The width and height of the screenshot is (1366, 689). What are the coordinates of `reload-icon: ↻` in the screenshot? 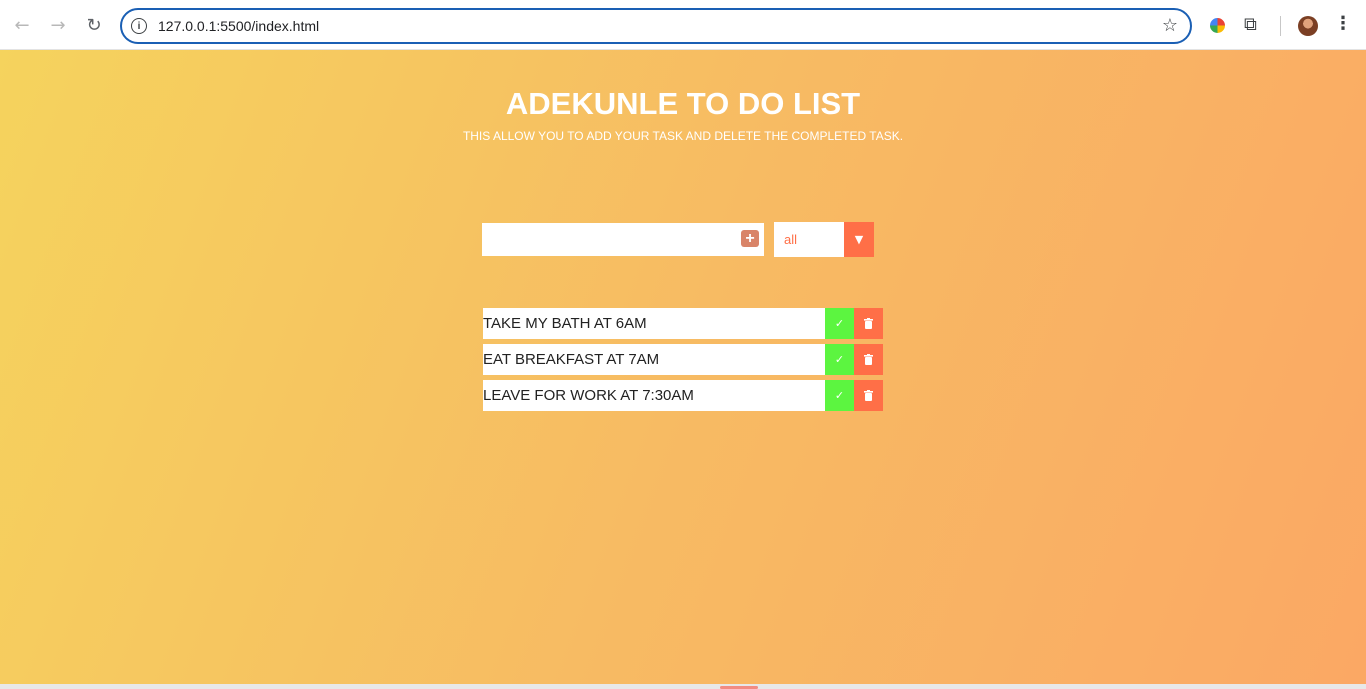 It's located at (94, 25).